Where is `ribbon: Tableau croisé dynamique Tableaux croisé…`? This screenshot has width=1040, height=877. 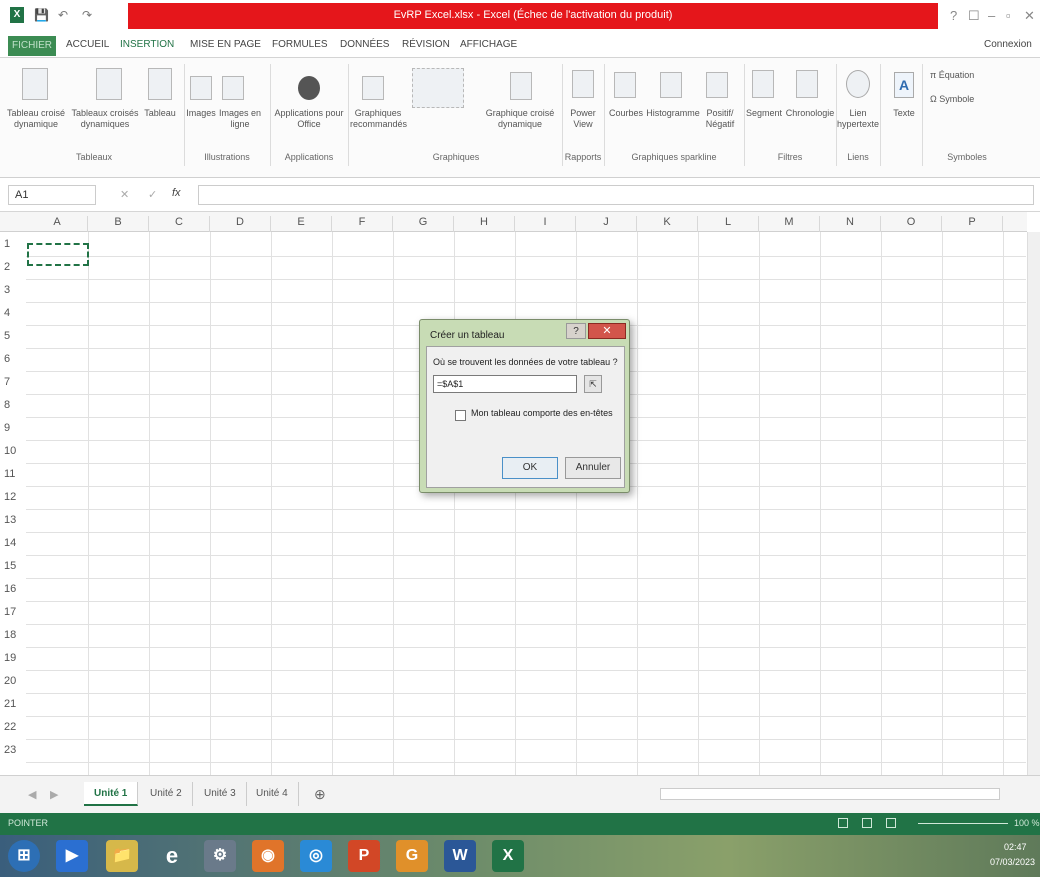 ribbon: Tableau croisé dynamique Tableaux croisé… is located at coordinates (520, 118).